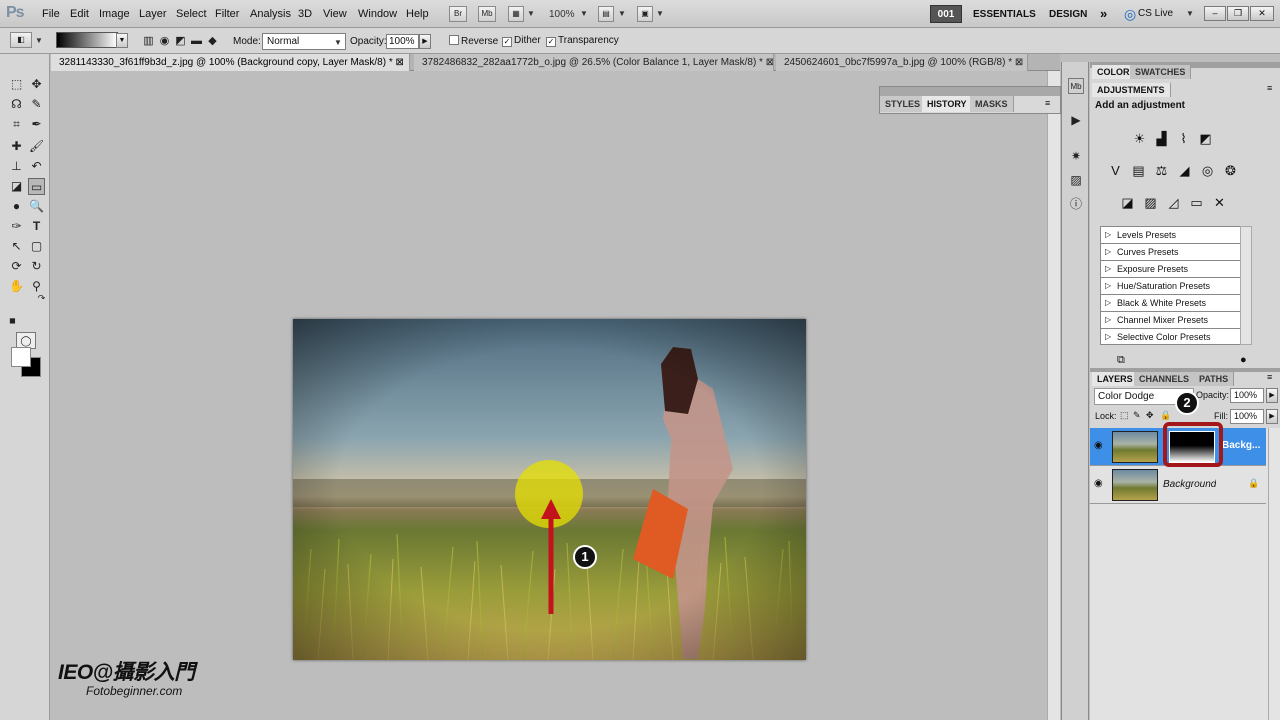 Image resolution: width=1280 pixels, height=720 pixels. I want to click on photo-filter-icon: ◎, so click(1207, 170).